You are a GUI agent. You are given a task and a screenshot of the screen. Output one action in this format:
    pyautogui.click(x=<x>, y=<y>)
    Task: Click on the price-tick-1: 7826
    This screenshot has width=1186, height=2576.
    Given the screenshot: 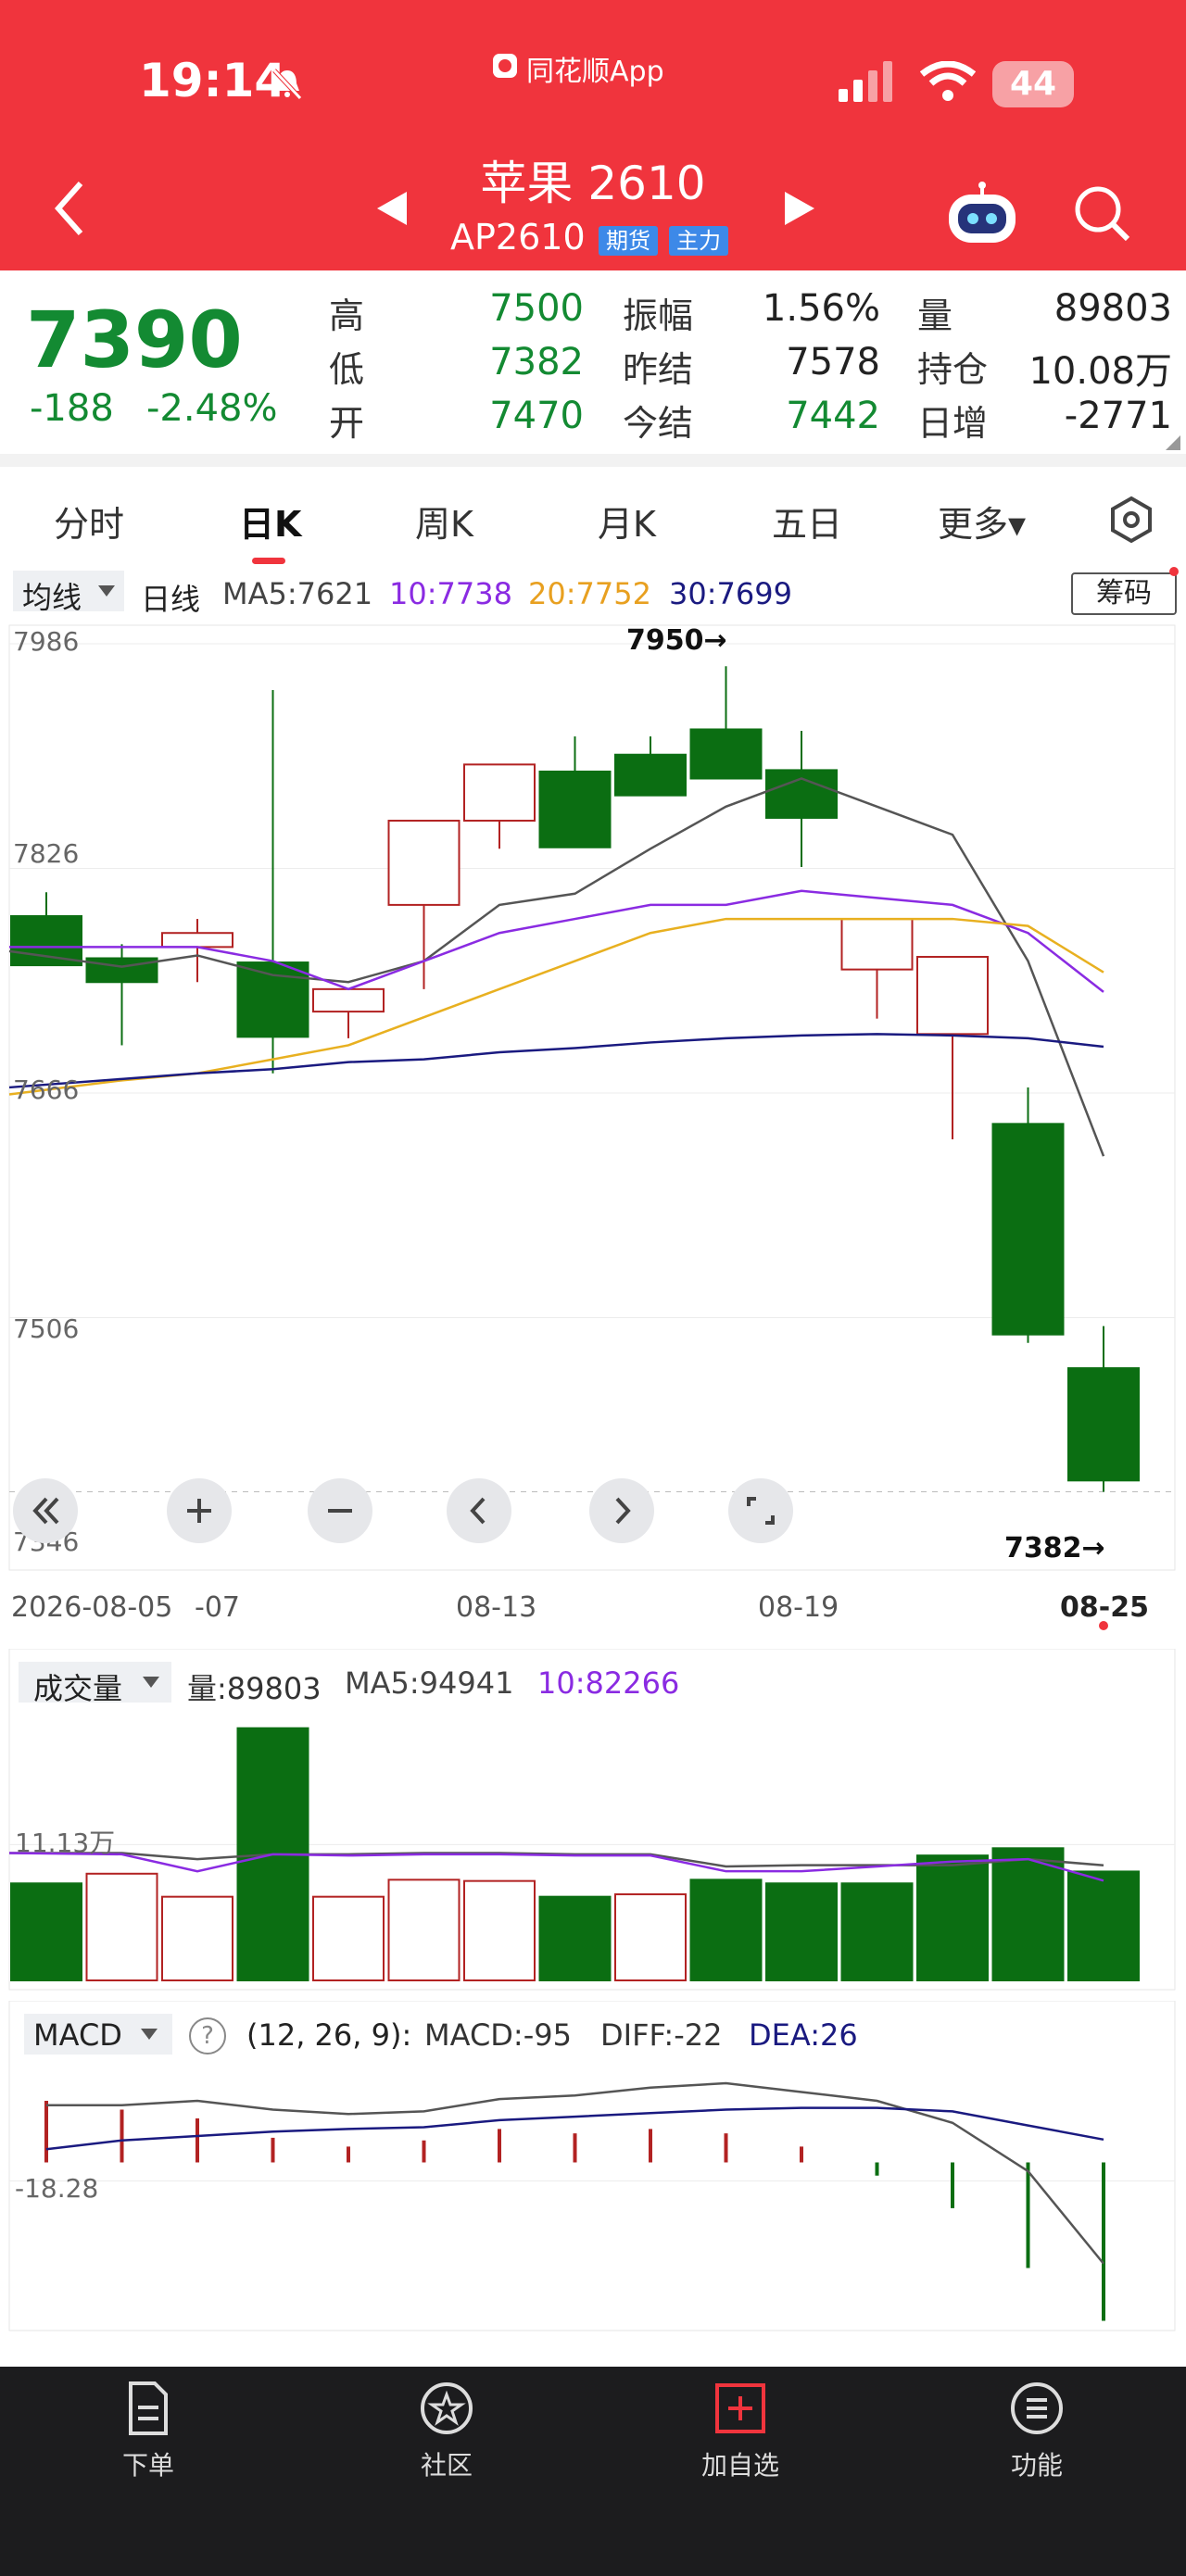 What is the action you would take?
    pyautogui.click(x=46, y=853)
    